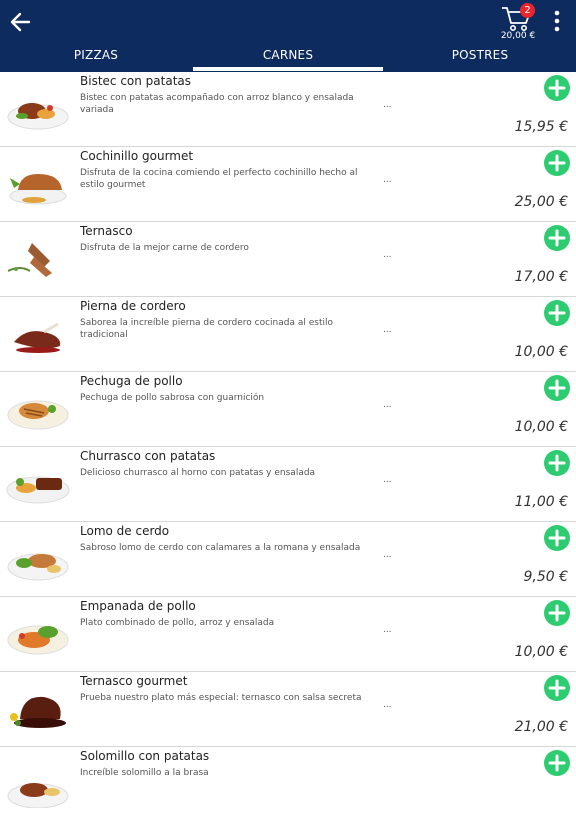 The width and height of the screenshot is (576, 822). Describe the element at coordinates (541, 727) in the screenshot. I see `product-price: 21,00 €` at that location.